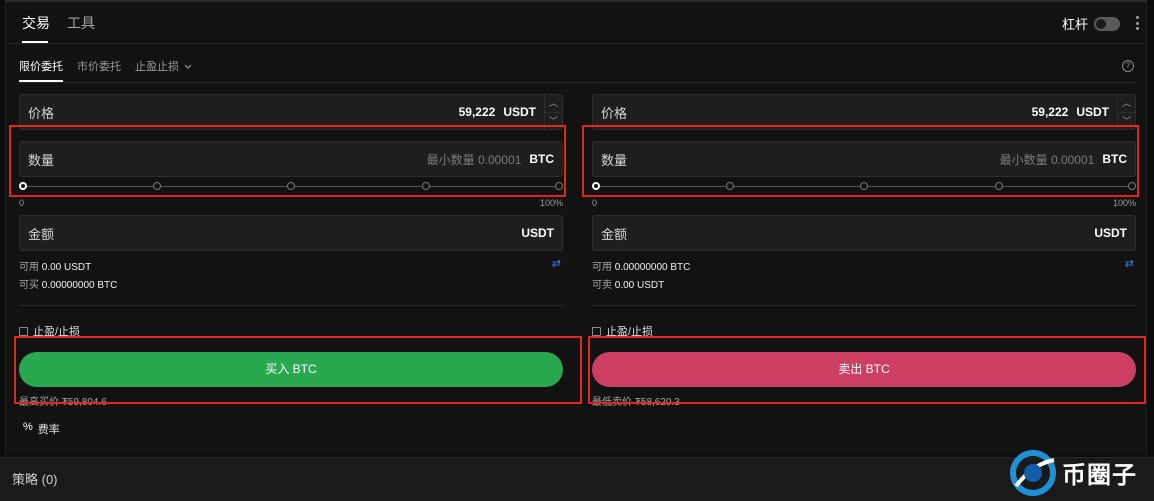  Describe the element at coordinates (577, 479) in the screenshot. I see `bottom-bar: 策略 (0)` at that location.